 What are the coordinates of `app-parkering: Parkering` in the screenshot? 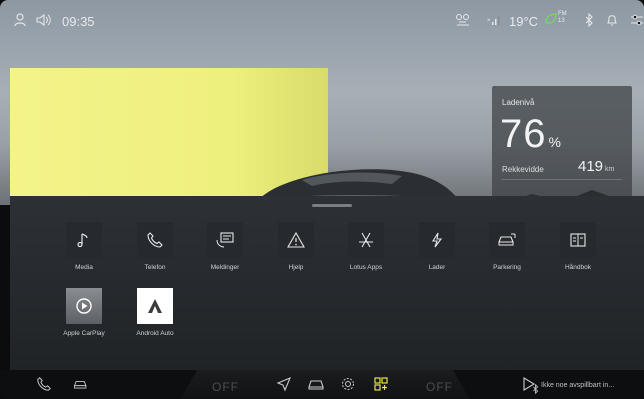 It's located at (507, 246).